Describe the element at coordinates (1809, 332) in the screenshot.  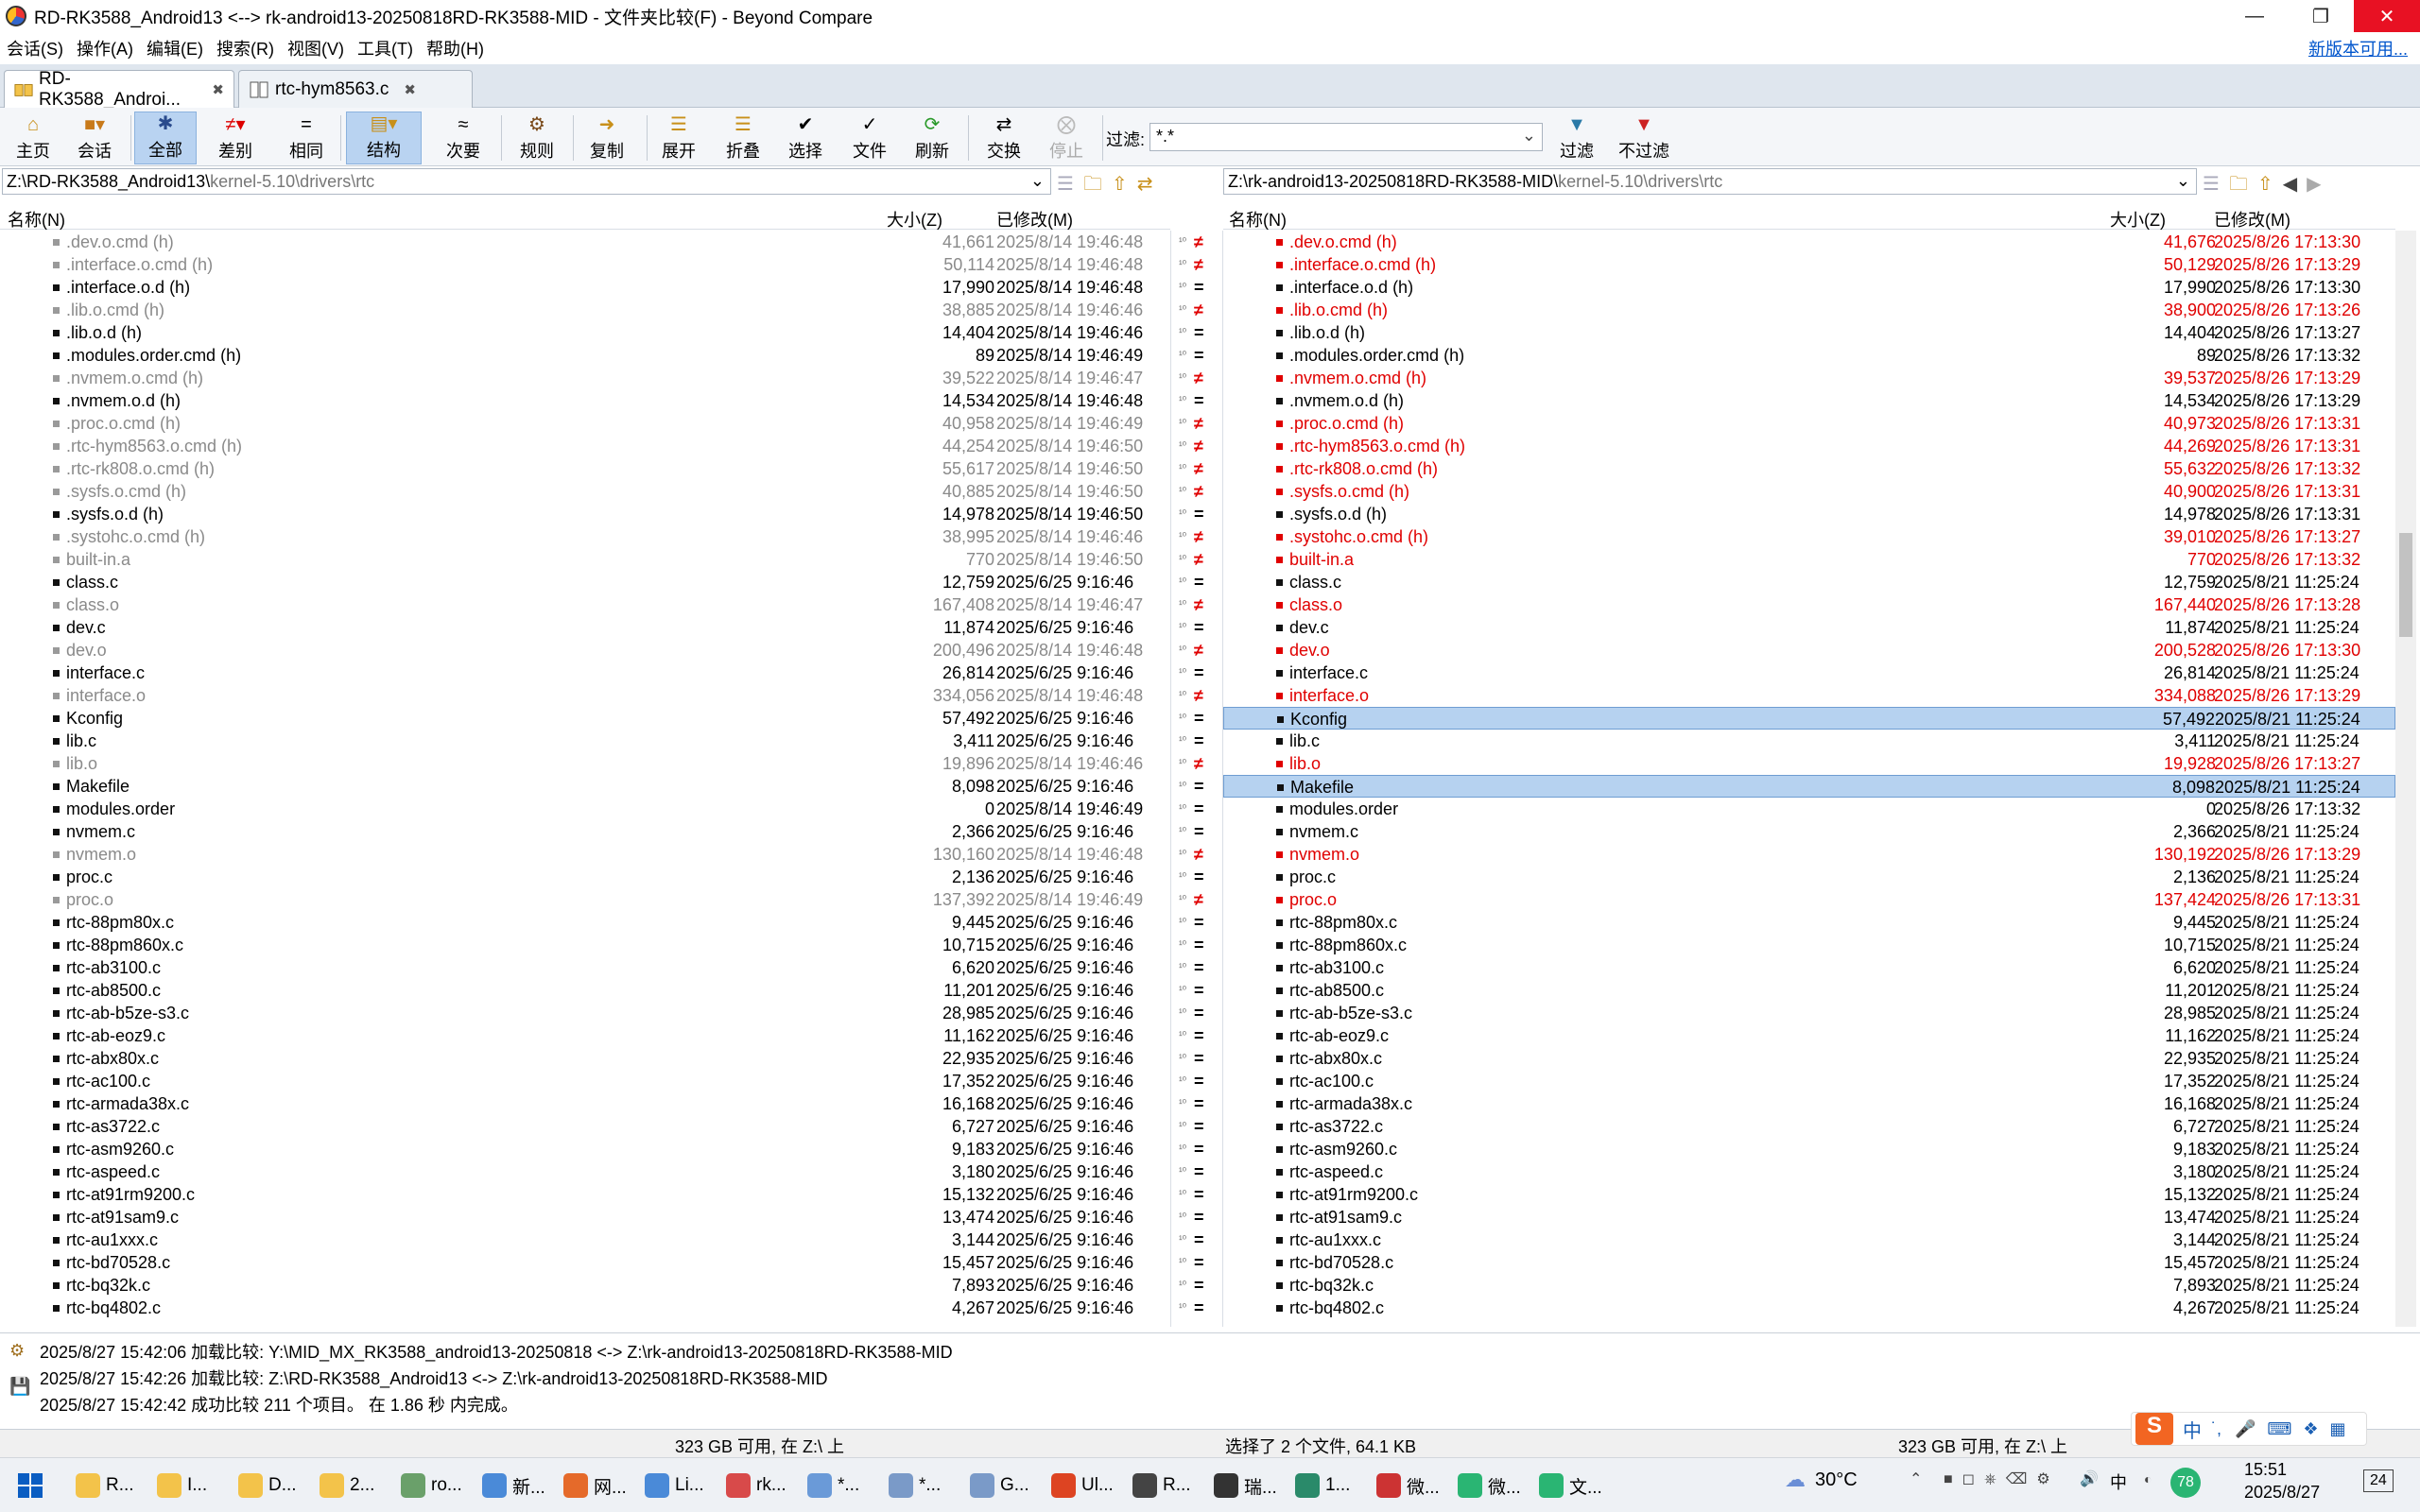
I see `file-row: .lib.o.d (h) 14,404 2025/8/26 17:13:27` at that location.